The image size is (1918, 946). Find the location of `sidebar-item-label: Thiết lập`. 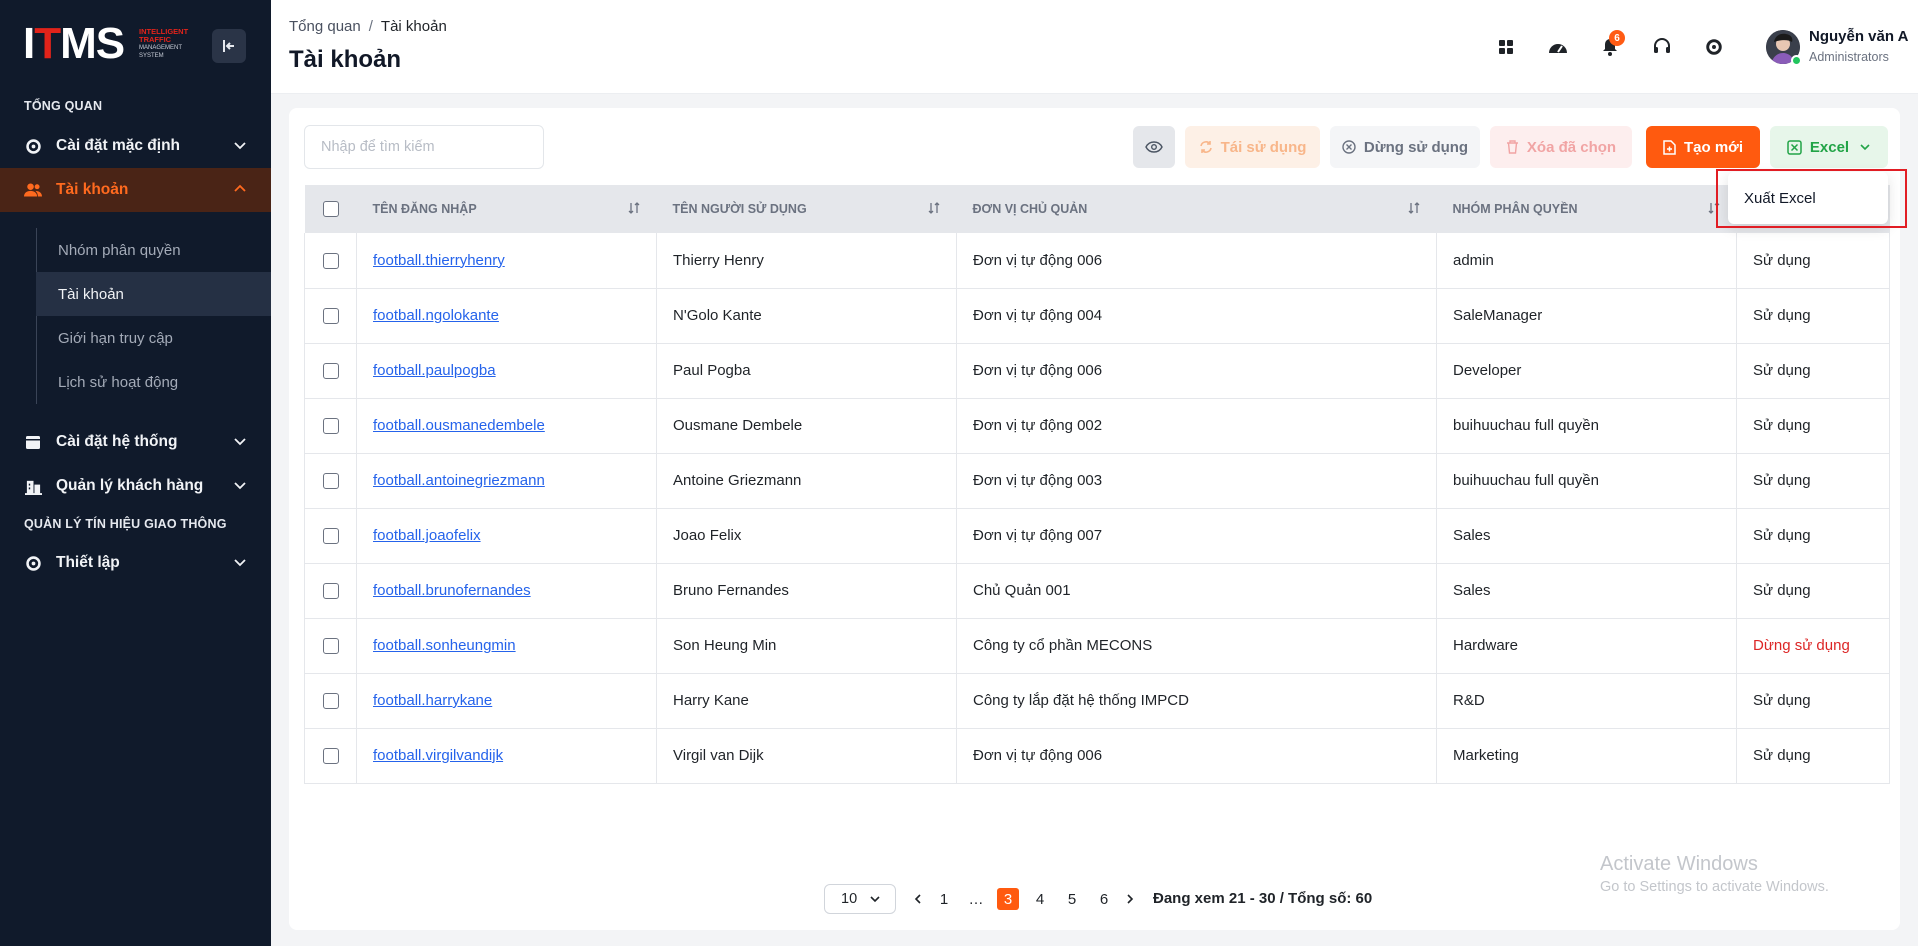

sidebar-item-label: Thiết lập is located at coordinates (88, 562).